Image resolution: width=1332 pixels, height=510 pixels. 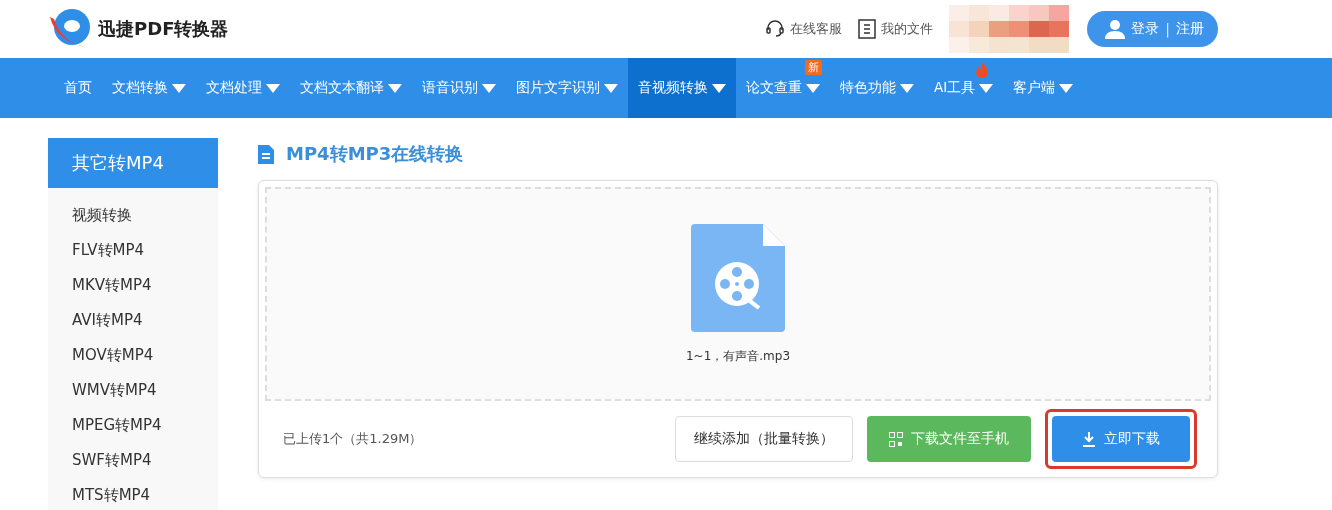 What do you see at coordinates (804, 29) in the screenshot?
I see `header-link: 在线客服` at bounding box center [804, 29].